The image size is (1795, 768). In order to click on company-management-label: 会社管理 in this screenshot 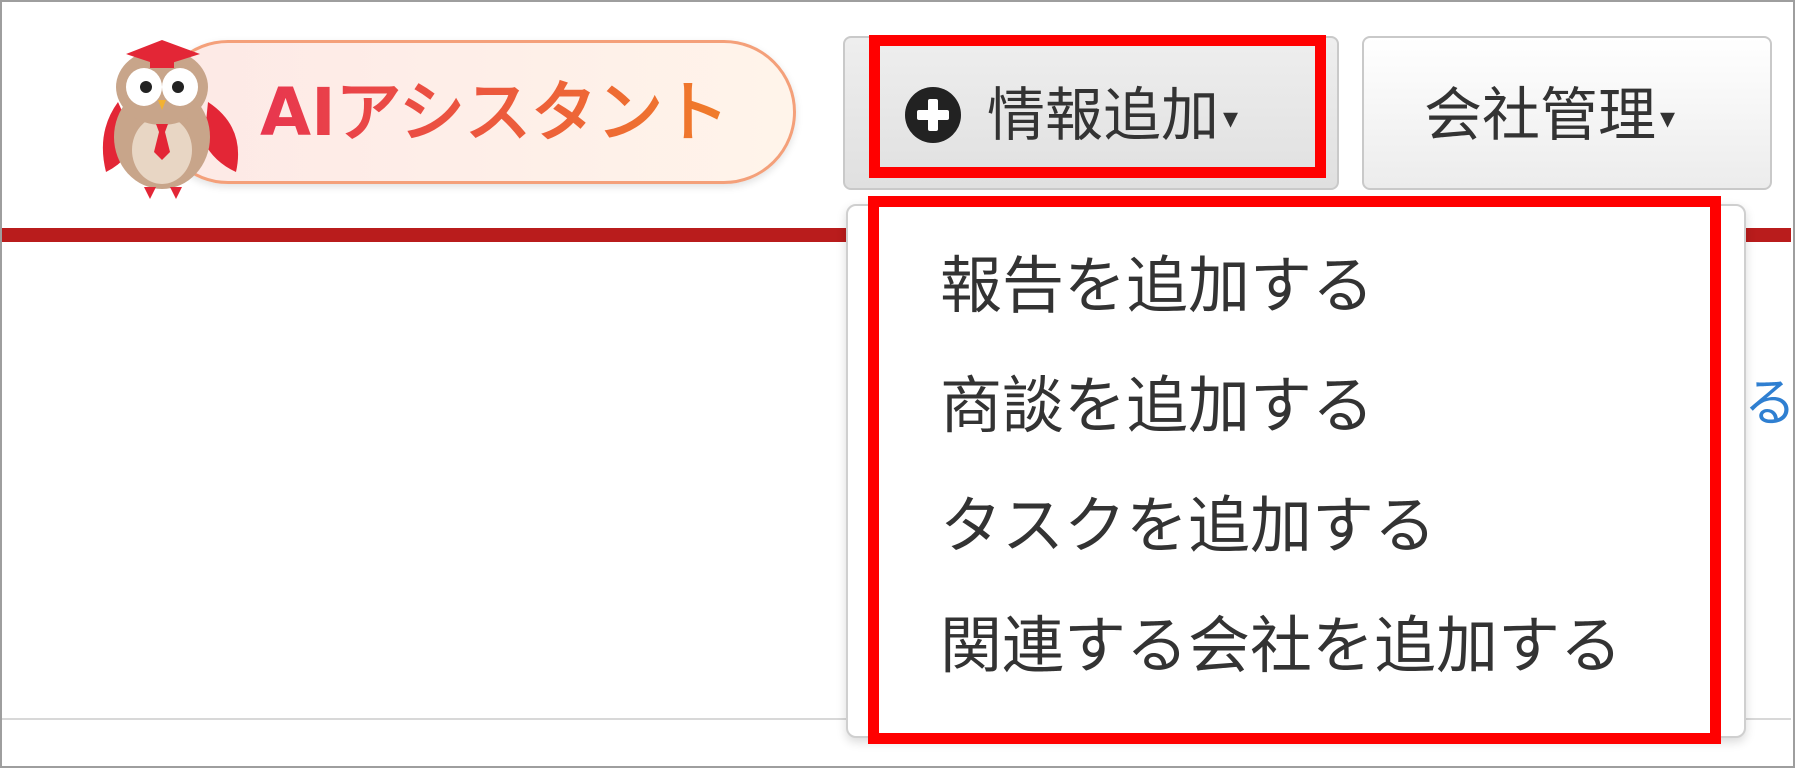, I will do `click(1540, 115)`.